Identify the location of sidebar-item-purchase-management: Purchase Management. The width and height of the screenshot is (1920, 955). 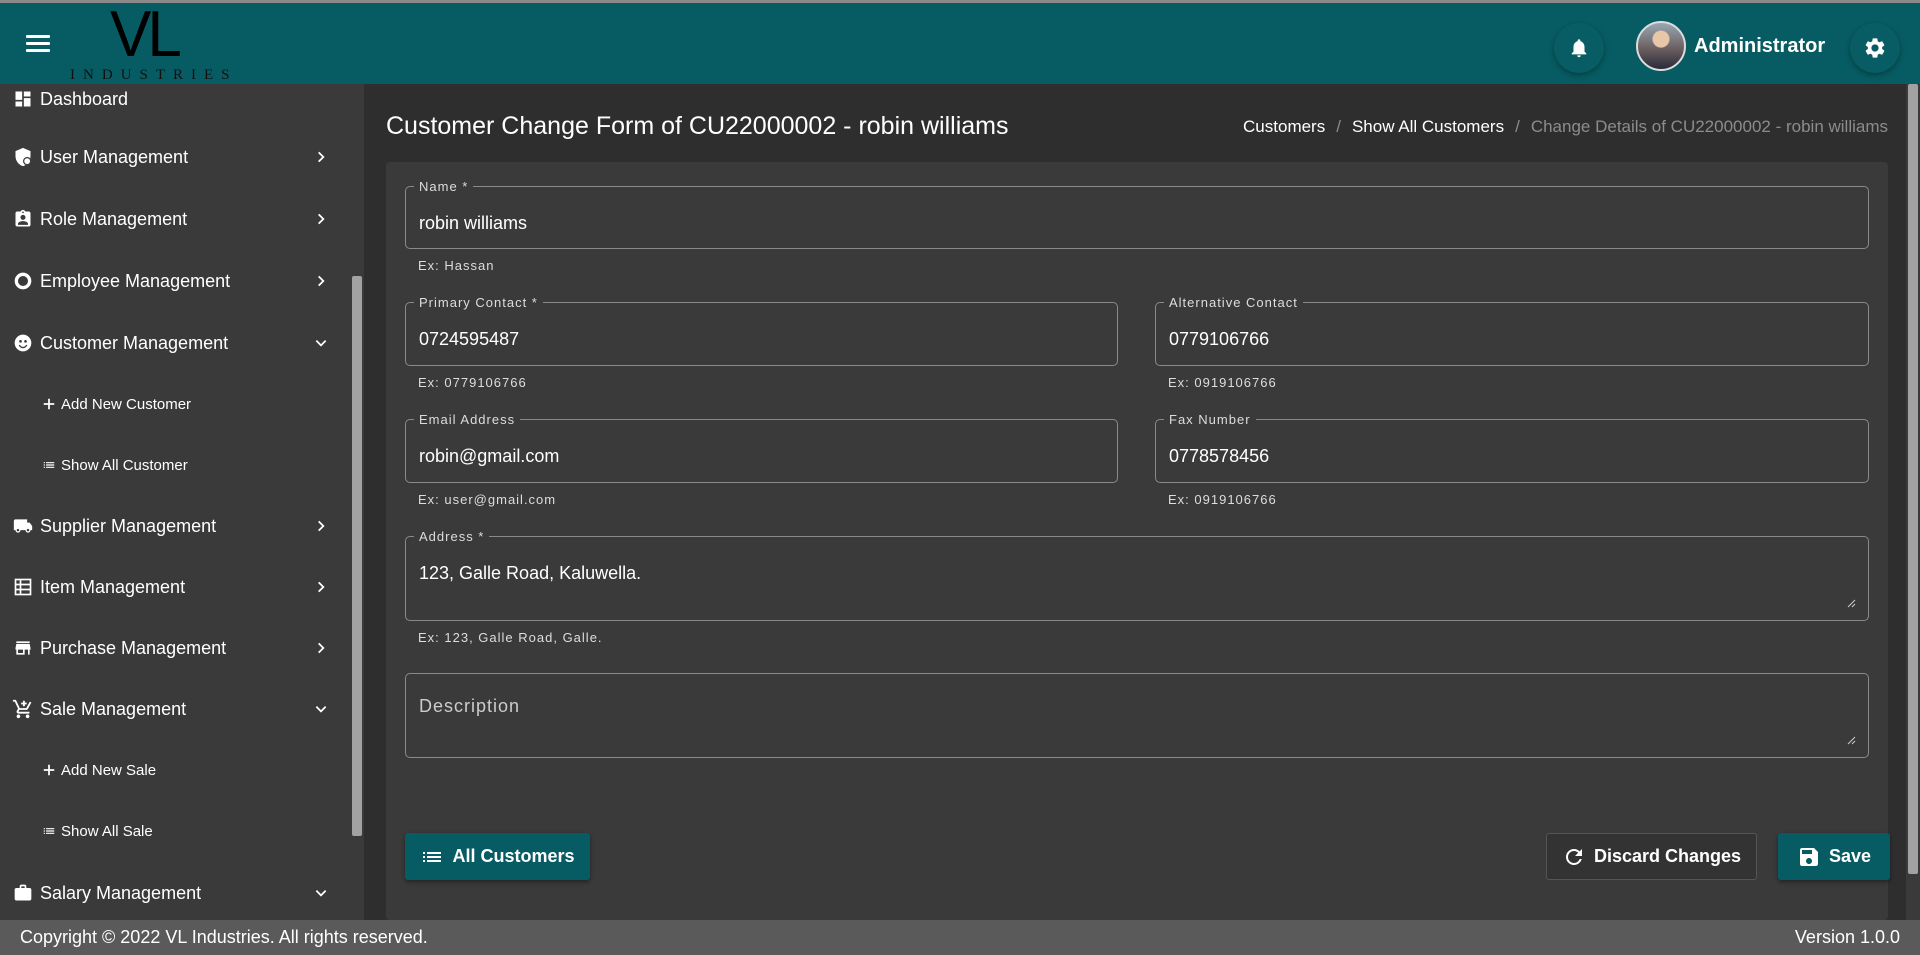
(175, 648).